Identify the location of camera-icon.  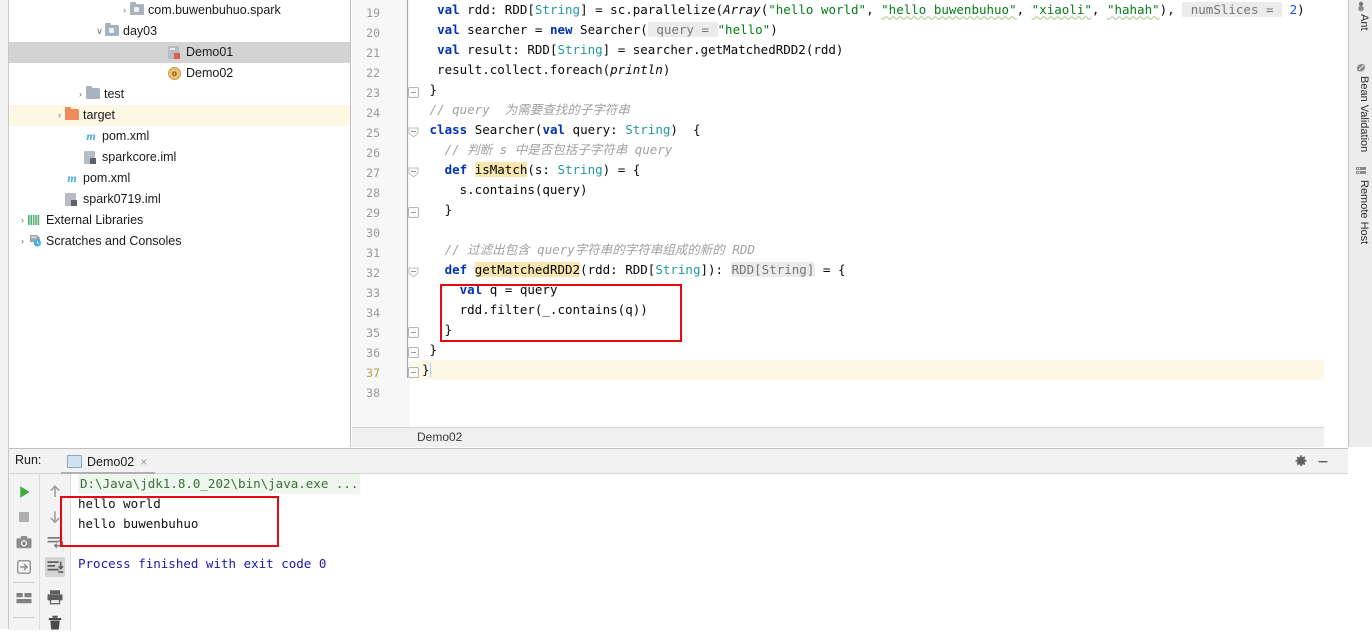
(24, 542).